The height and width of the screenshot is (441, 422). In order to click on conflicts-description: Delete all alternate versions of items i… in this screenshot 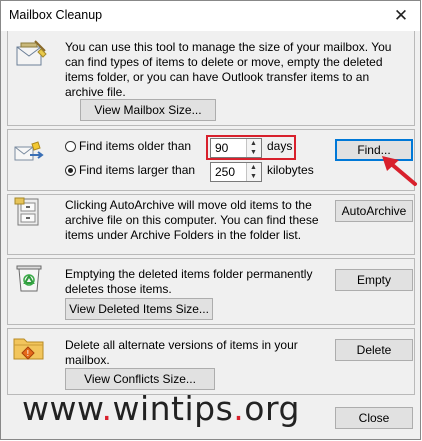, I will do `click(181, 352)`.